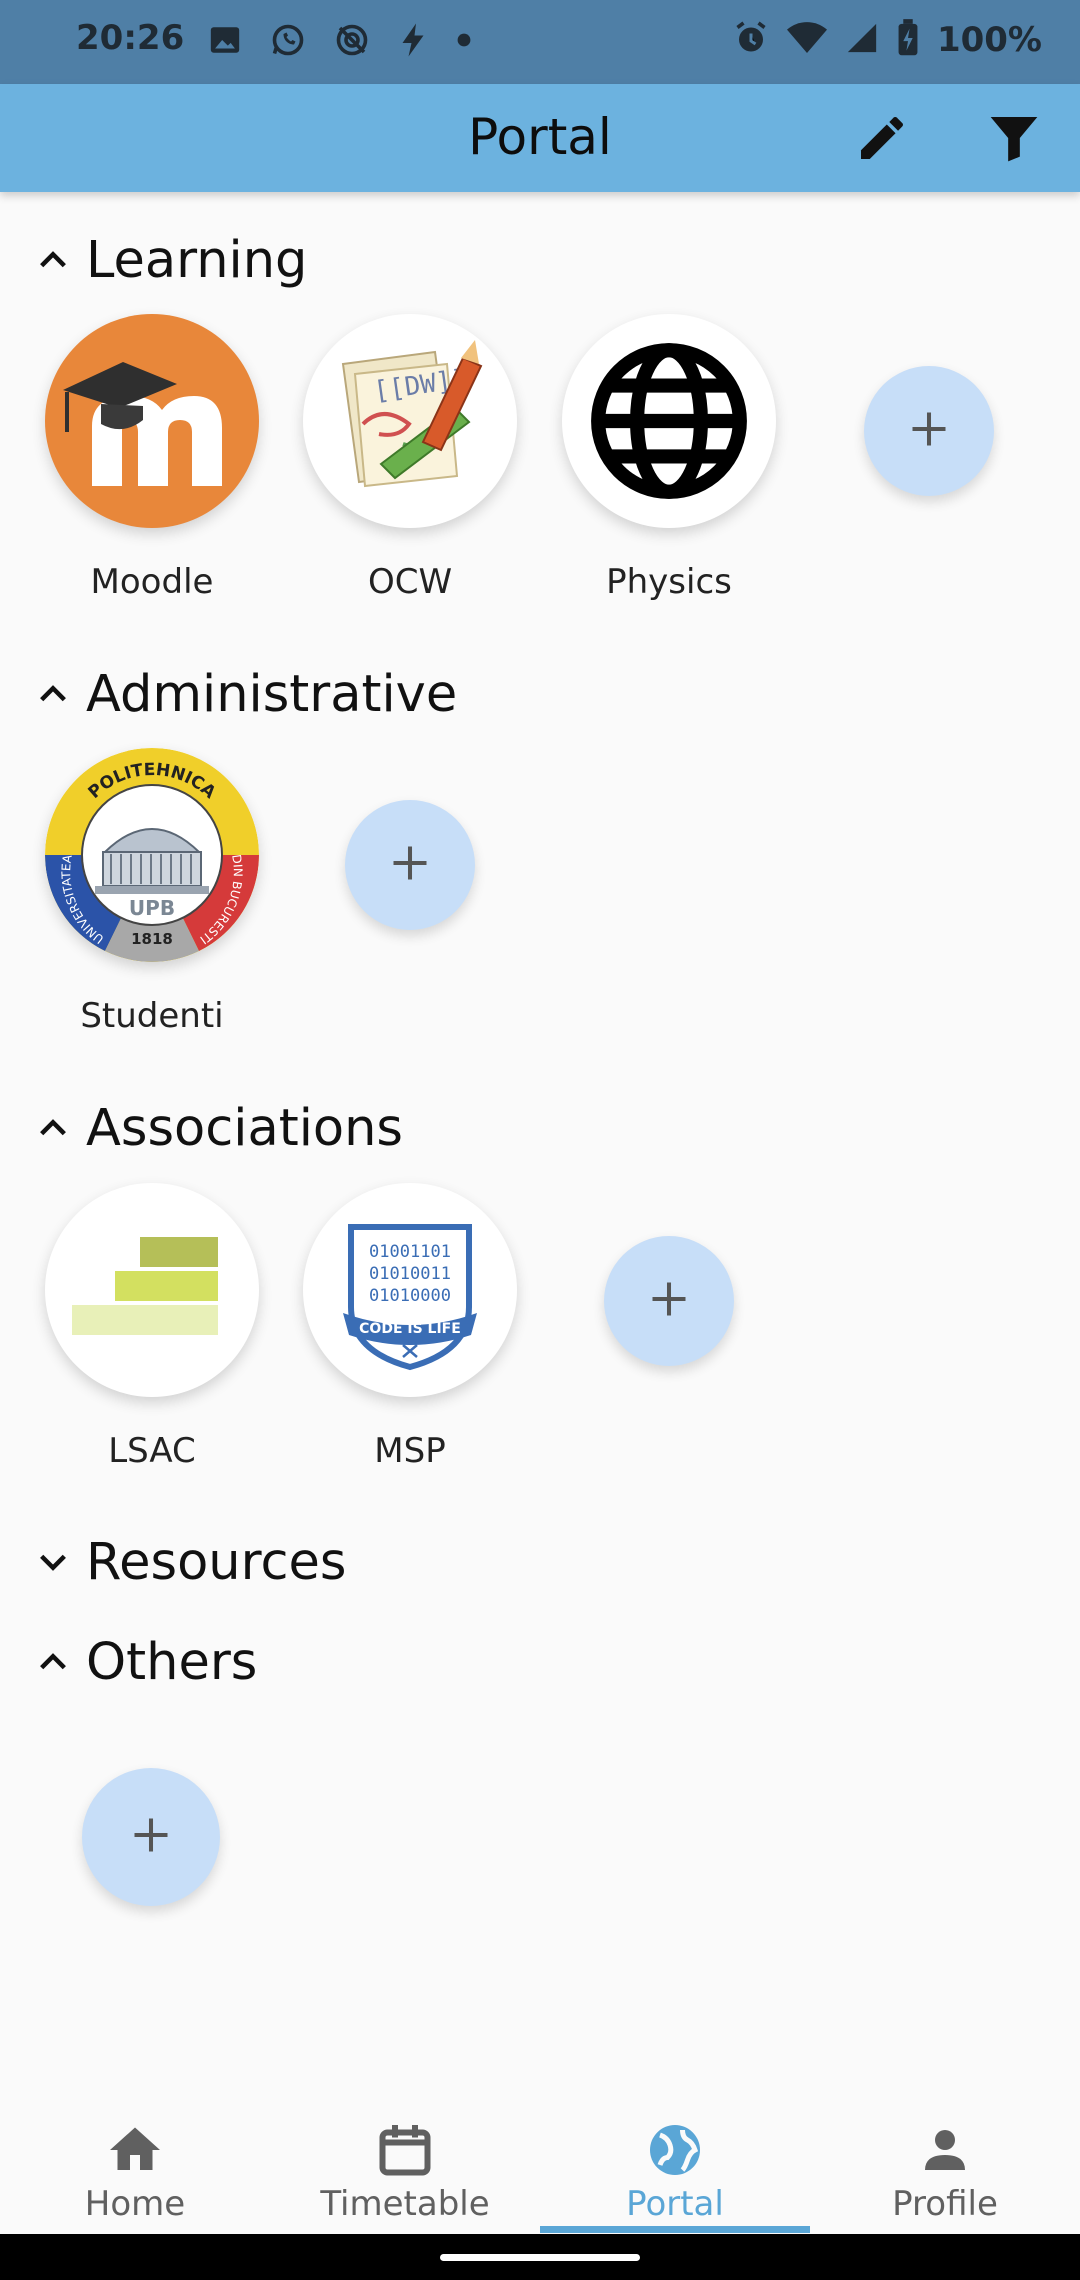  What do you see at coordinates (540, 42) in the screenshot?
I see `status-bar: 20:26 100%` at bounding box center [540, 42].